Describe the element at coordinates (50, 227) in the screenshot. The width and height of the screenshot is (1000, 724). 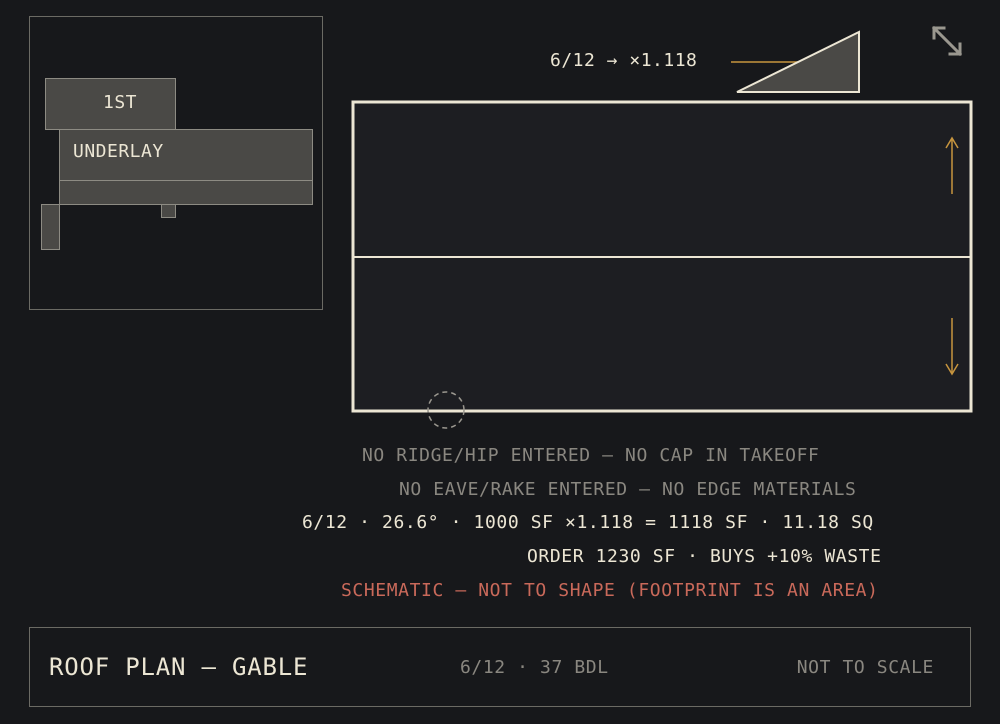
I see `layer-tab-left` at that location.